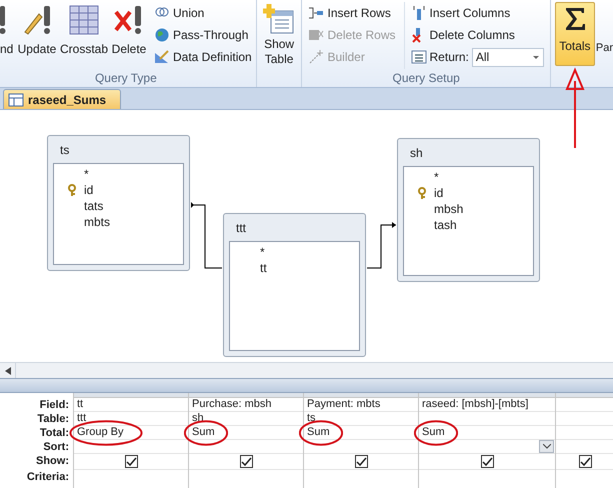  What do you see at coordinates (126, 78) in the screenshot?
I see `group-label: Query Type` at bounding box center [126, 78].